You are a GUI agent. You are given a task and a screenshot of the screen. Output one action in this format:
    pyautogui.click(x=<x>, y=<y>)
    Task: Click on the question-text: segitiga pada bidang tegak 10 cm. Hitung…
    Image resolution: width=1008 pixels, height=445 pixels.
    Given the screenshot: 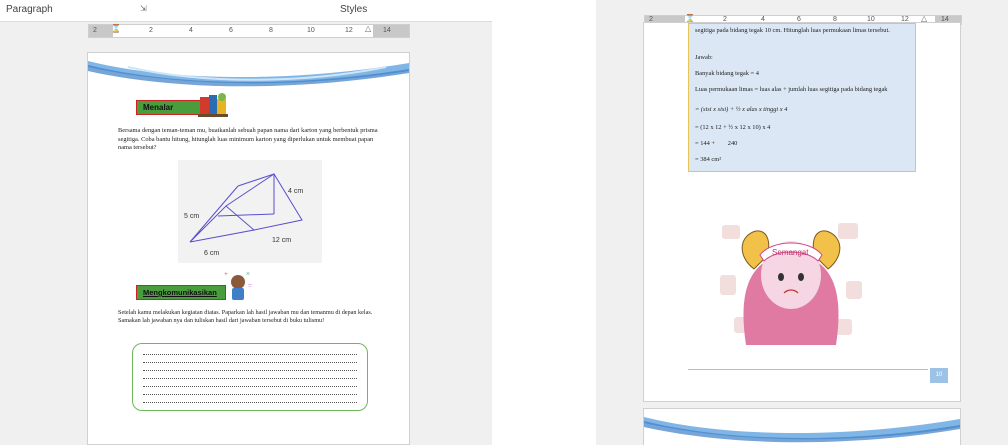 What is the action you would take?
    pyautogui.click(x=792, y=30)
    